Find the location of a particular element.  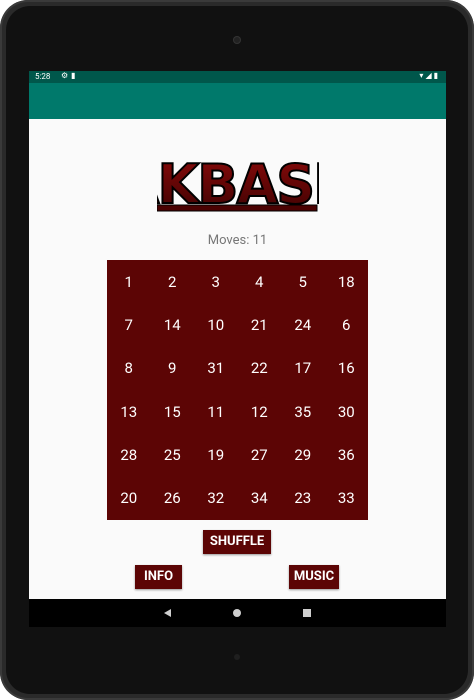

app-bar is located at coordinates (237, 101).